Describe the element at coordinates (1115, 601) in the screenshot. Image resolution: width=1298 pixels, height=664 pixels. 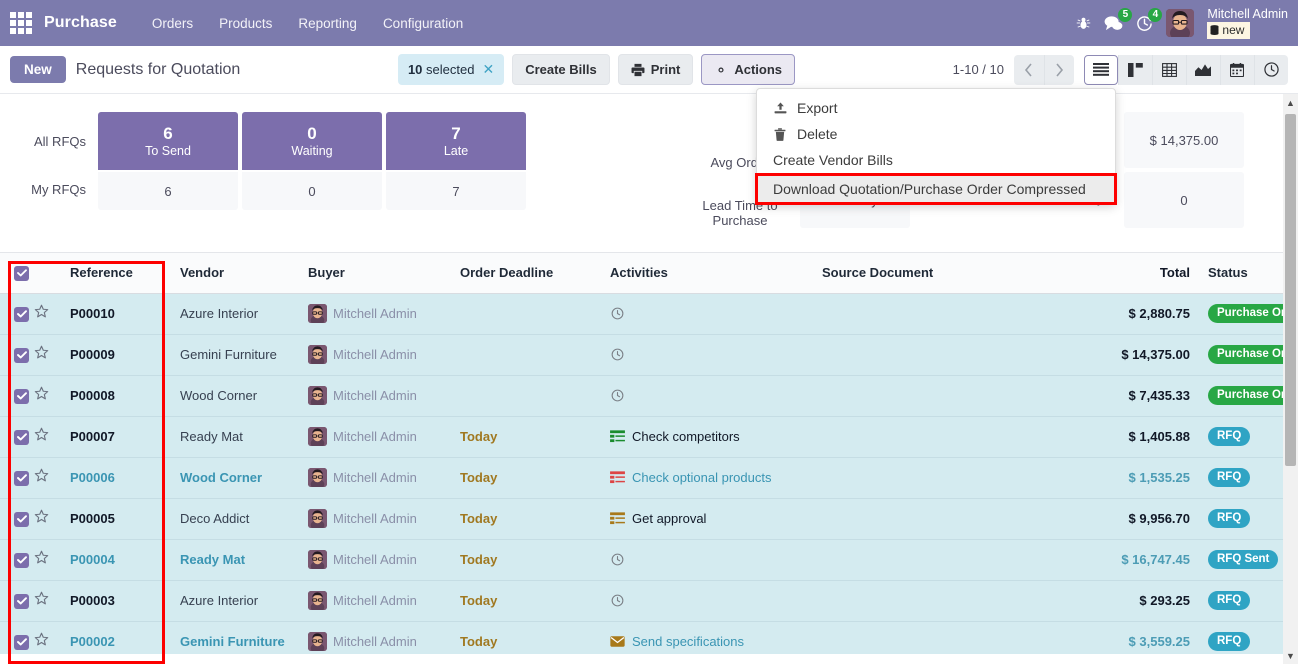
I see `cell-total: $ 293.25` at that location.